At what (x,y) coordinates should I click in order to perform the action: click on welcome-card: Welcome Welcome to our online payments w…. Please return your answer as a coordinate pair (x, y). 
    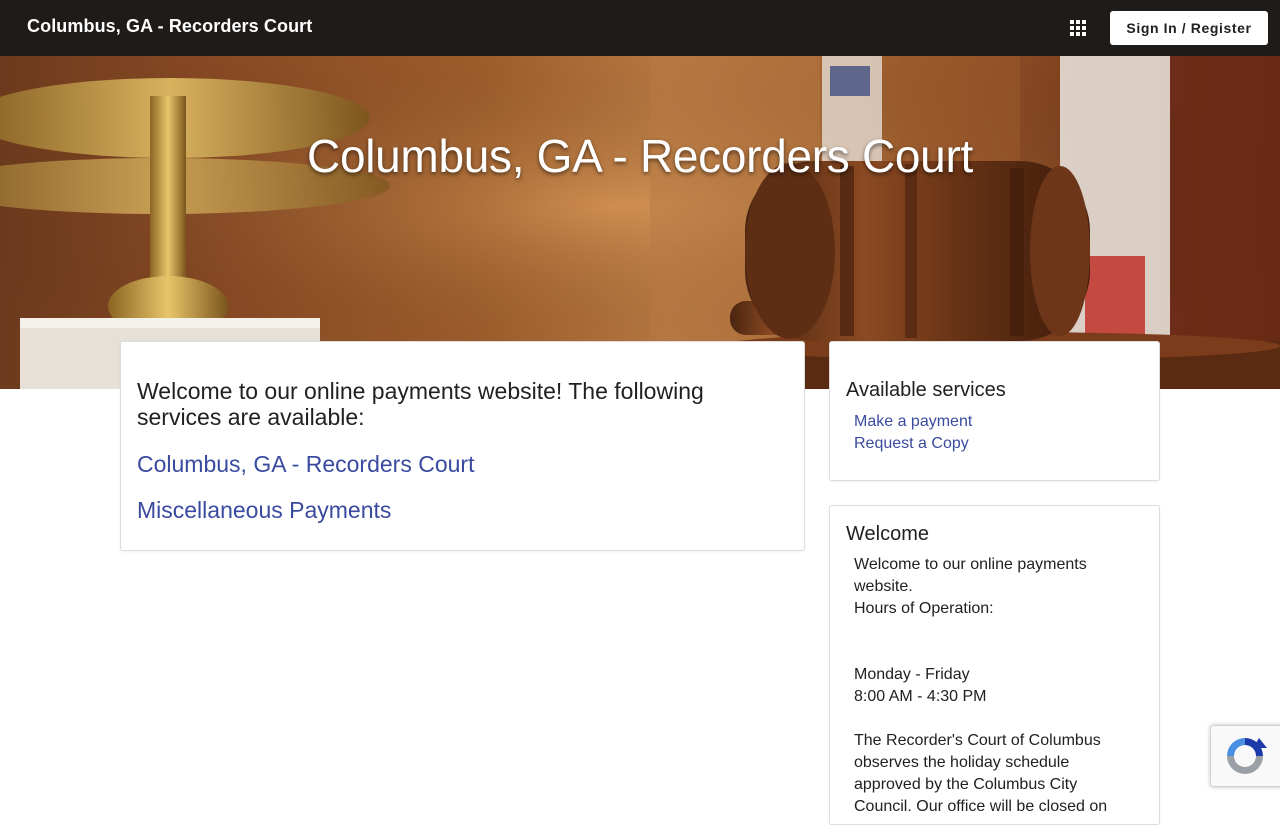
    Looking at the image, I should click on (994, 665).